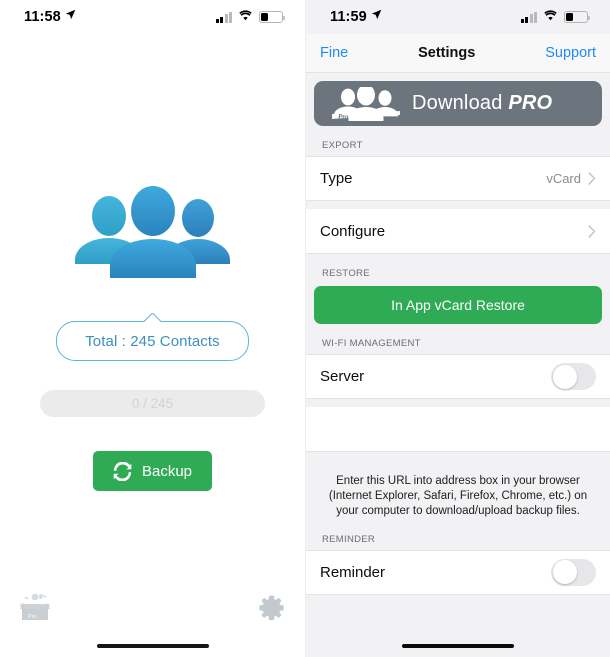 The width and height of the screenshot is (610, 657). I want to click on left-footer-bar: Pro, so click(152, 622).